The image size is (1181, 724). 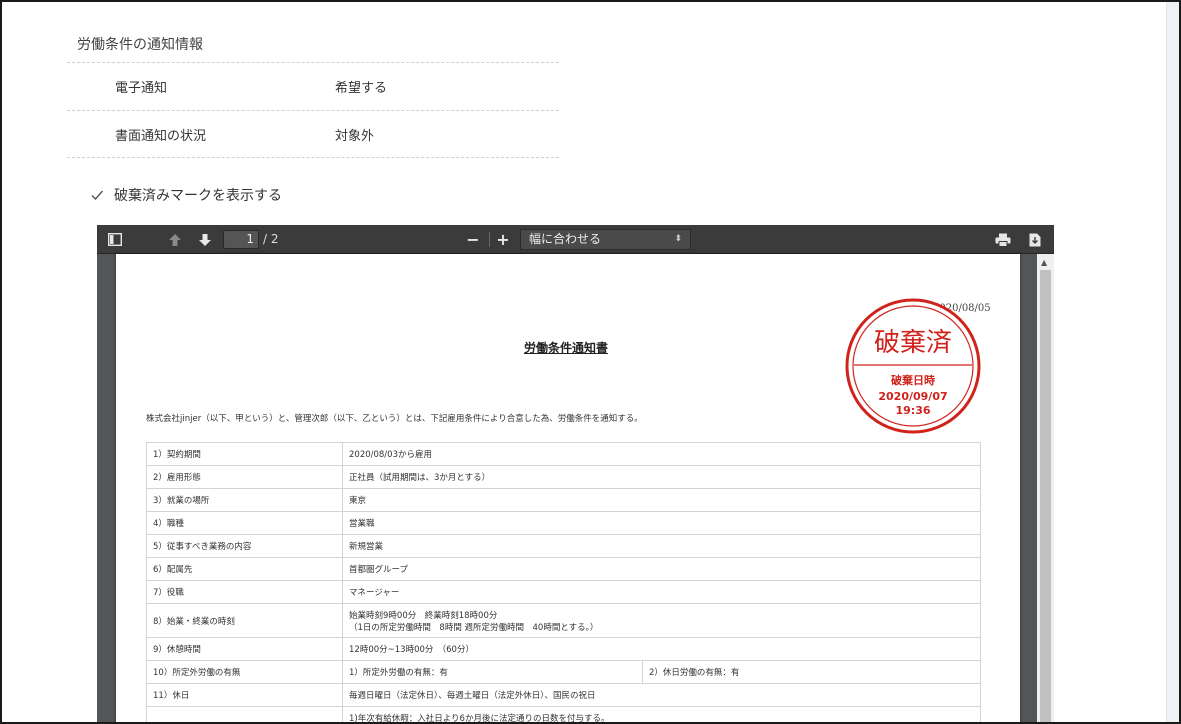 I want to click on download-button, so click(x=1035, y=239).